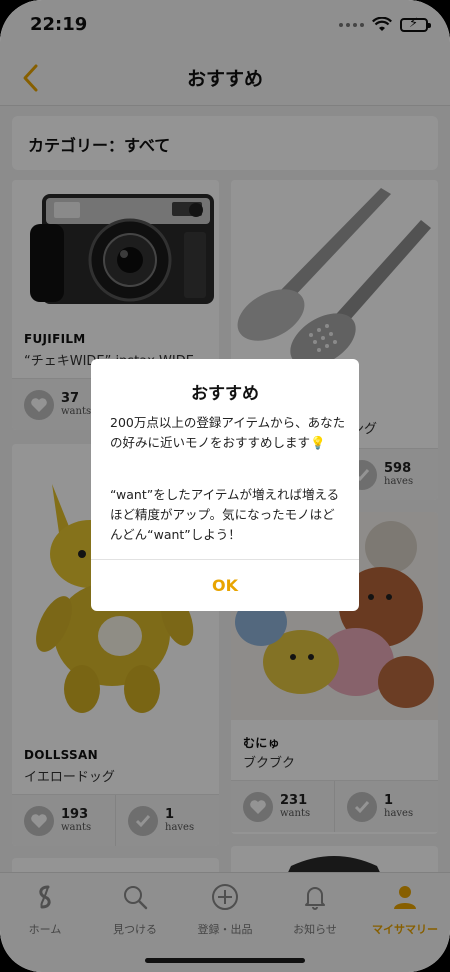  I want to click on ok-button: OK, so click(225, 585).